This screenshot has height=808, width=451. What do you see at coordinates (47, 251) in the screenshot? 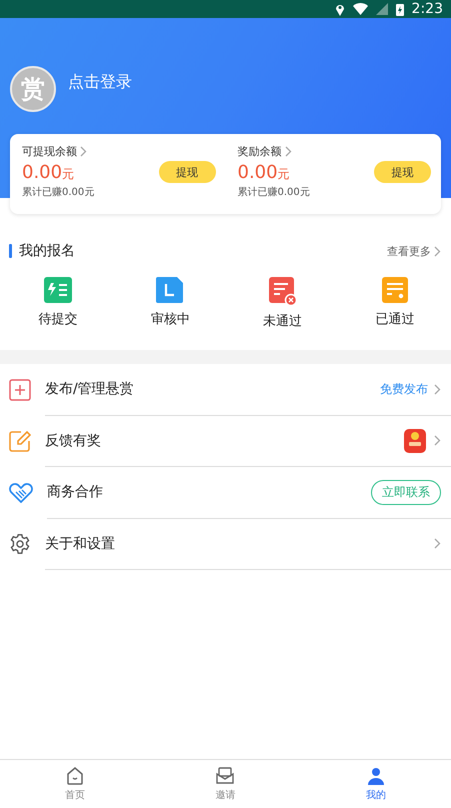
I see `section-title: 我的报名` at bounding box center [47, 251].